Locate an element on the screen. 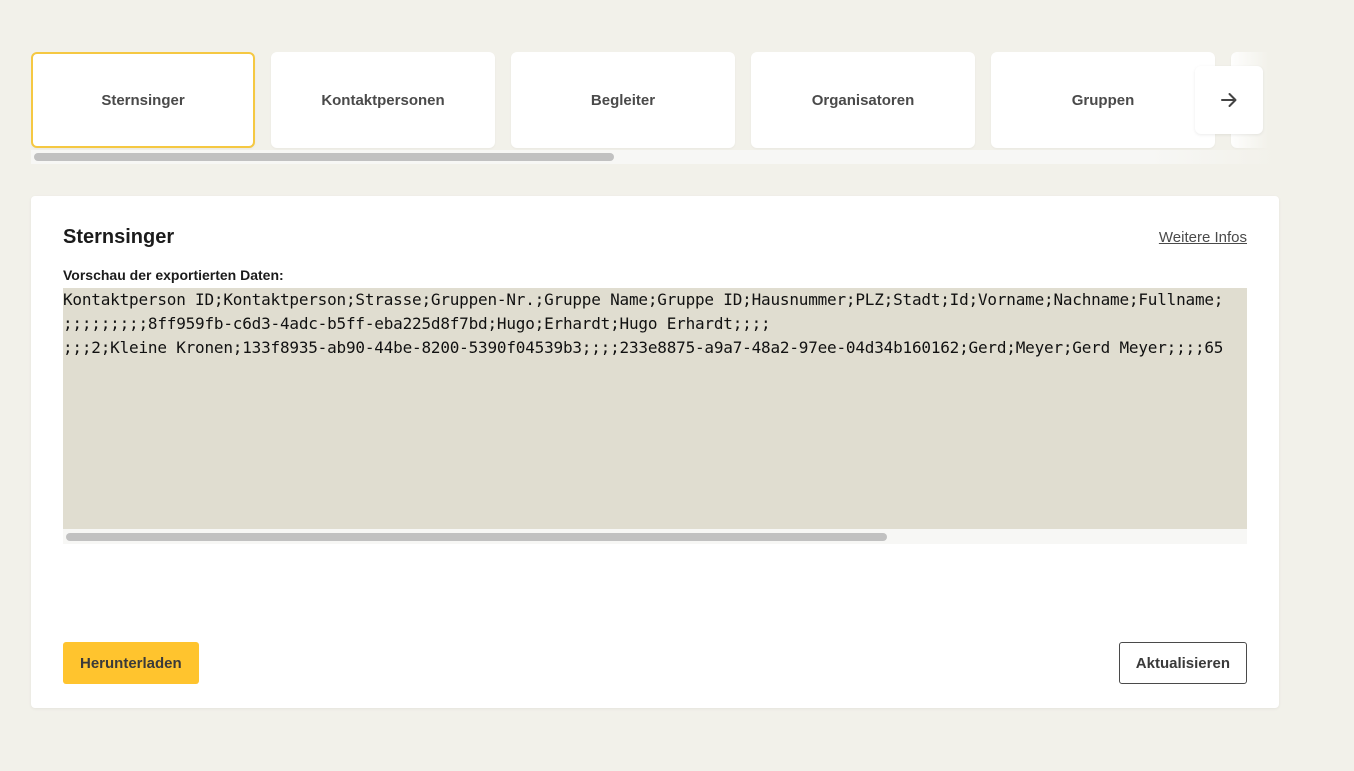 This screenshot has height=771, width=1354. tab-label: Organisatoren is located at coordinates (863, 100).